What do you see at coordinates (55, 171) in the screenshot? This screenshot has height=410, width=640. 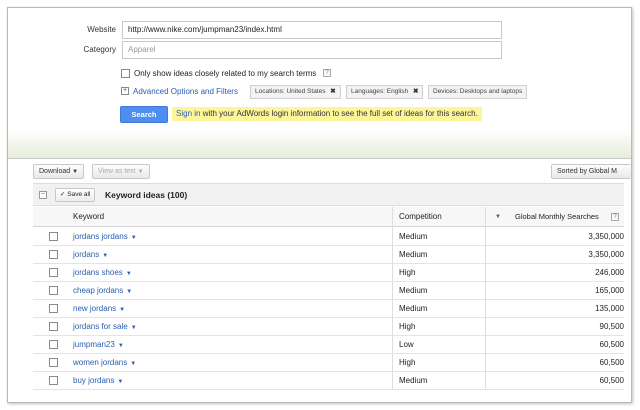 I see `download-label: Download` at bounding box center [55, 171].